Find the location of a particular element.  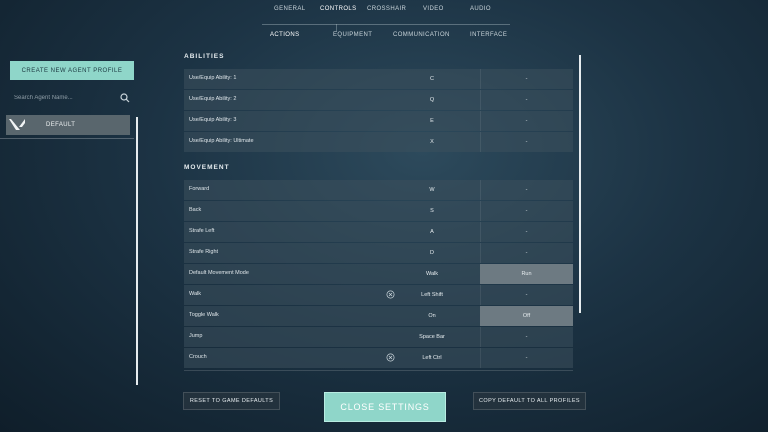

primary-binding: S is located at coordinates (432, 211).